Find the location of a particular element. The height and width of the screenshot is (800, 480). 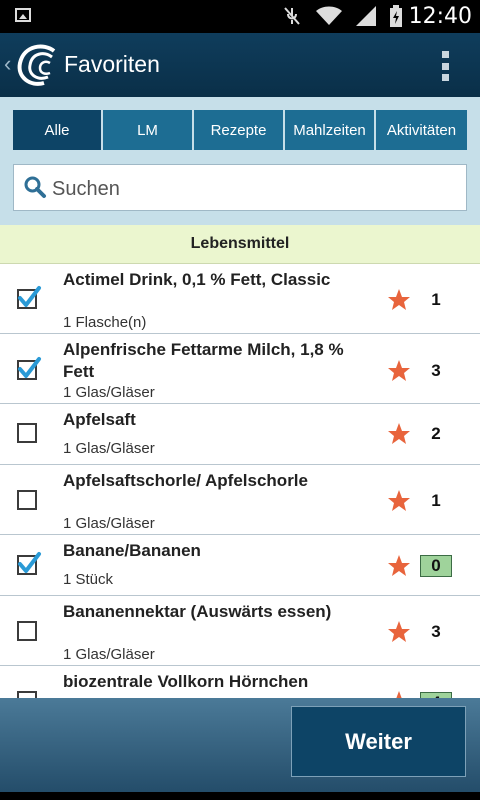

count-badge: 0 is located at coordinates (436, 566).